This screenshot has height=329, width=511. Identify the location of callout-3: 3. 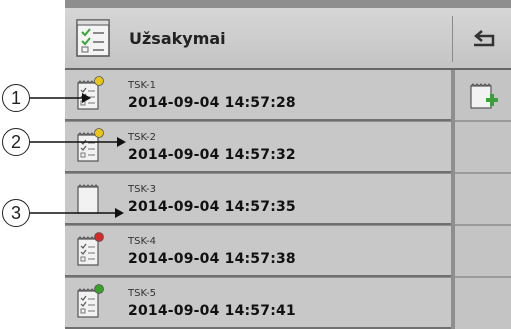
(16, 213).